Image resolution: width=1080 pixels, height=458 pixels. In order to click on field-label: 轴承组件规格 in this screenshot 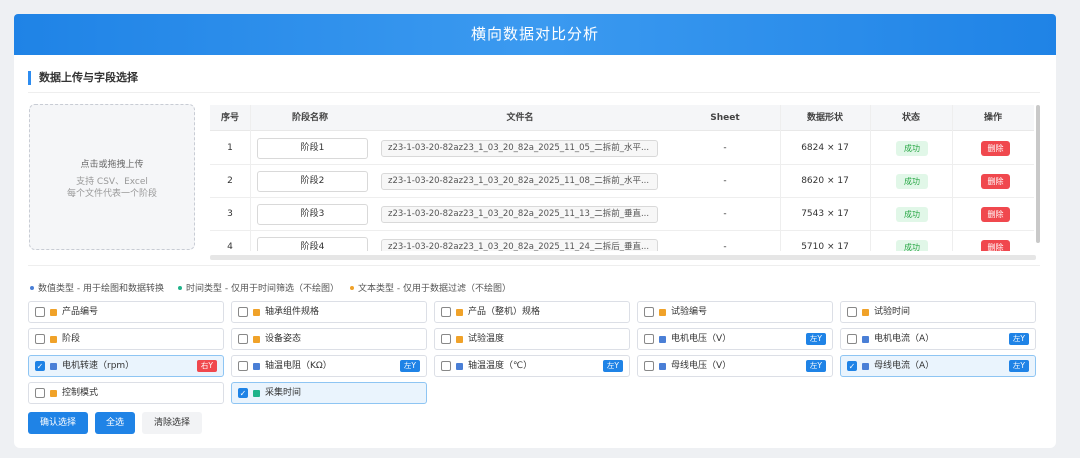, I will do `click(292, 312)`.